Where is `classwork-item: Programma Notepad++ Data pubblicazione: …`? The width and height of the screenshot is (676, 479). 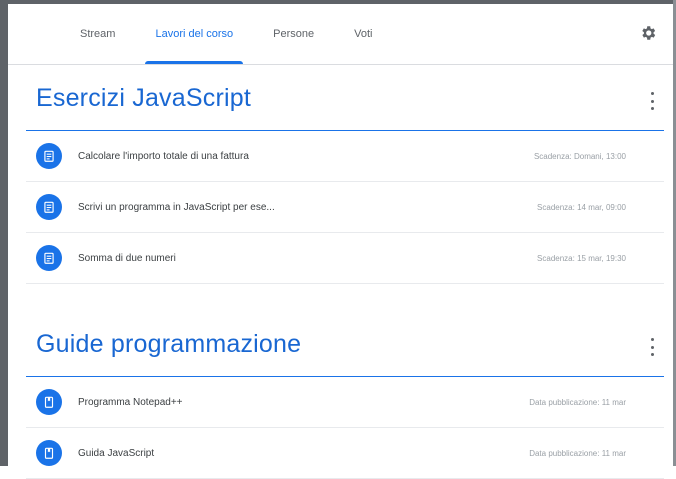 classwork-item: Programma Notepad++ Data pubblicazione: … is located at coordinates (345, 402).